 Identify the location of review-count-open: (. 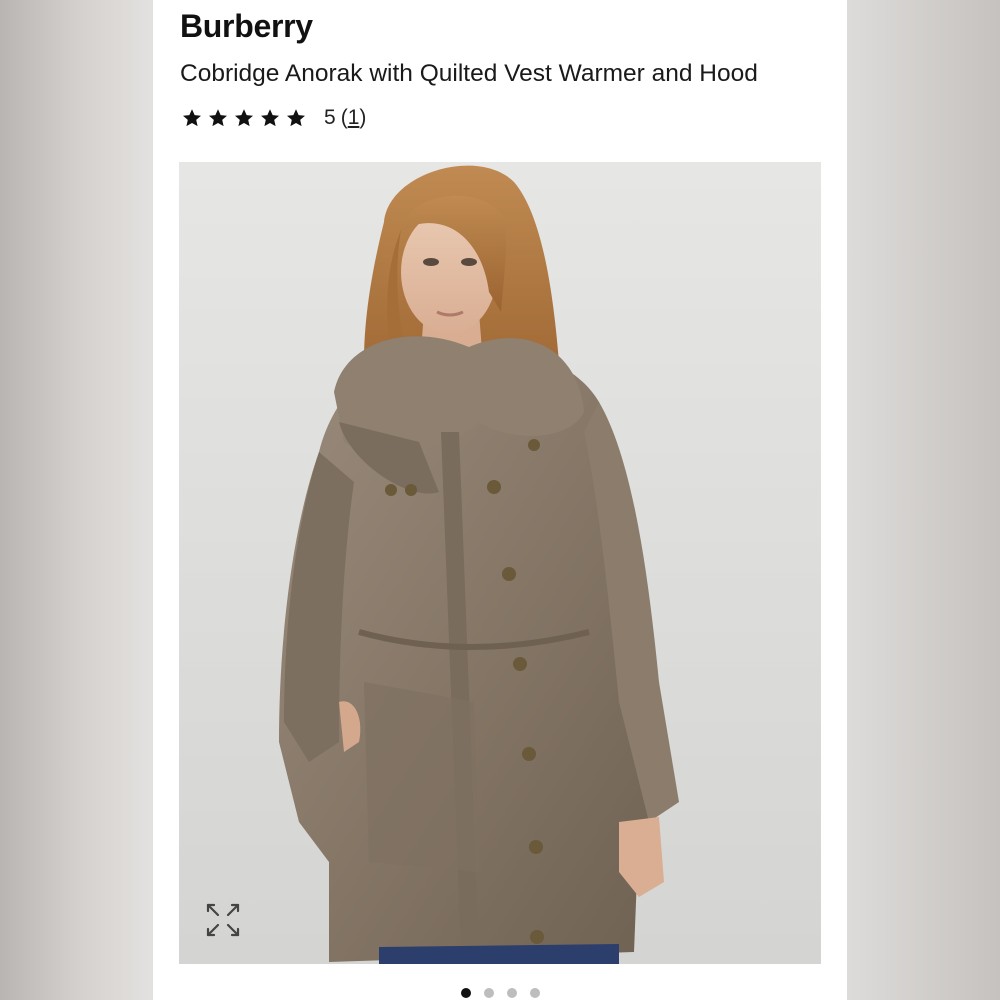
(344, 117).